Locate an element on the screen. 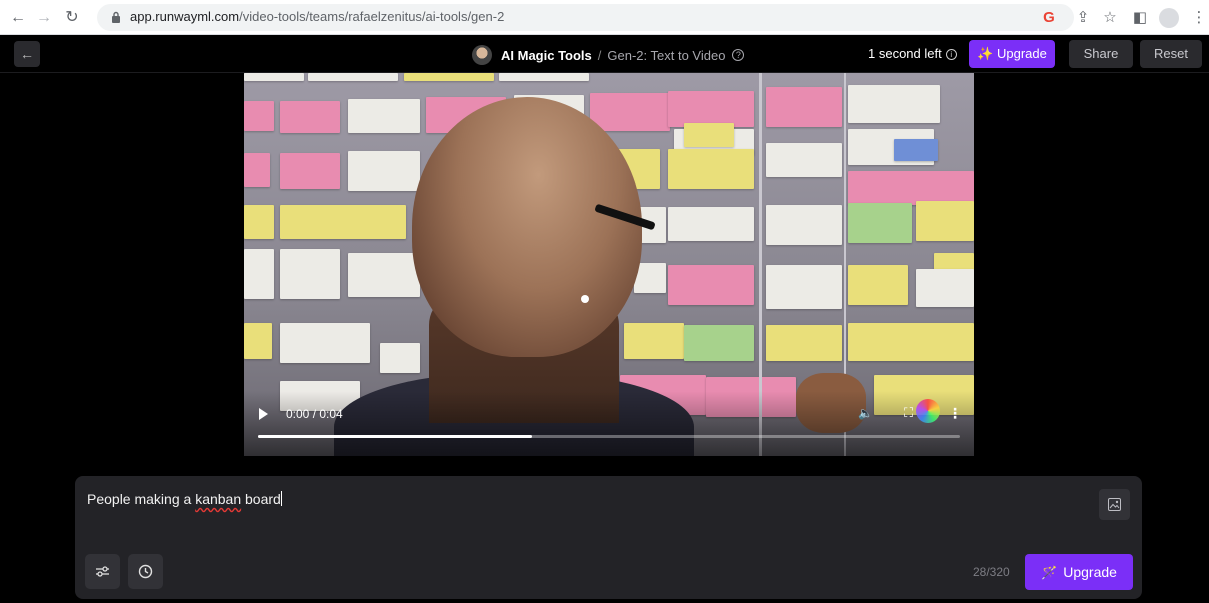  prompt-input: People making a kanban board is located at coordinates (184, 499).